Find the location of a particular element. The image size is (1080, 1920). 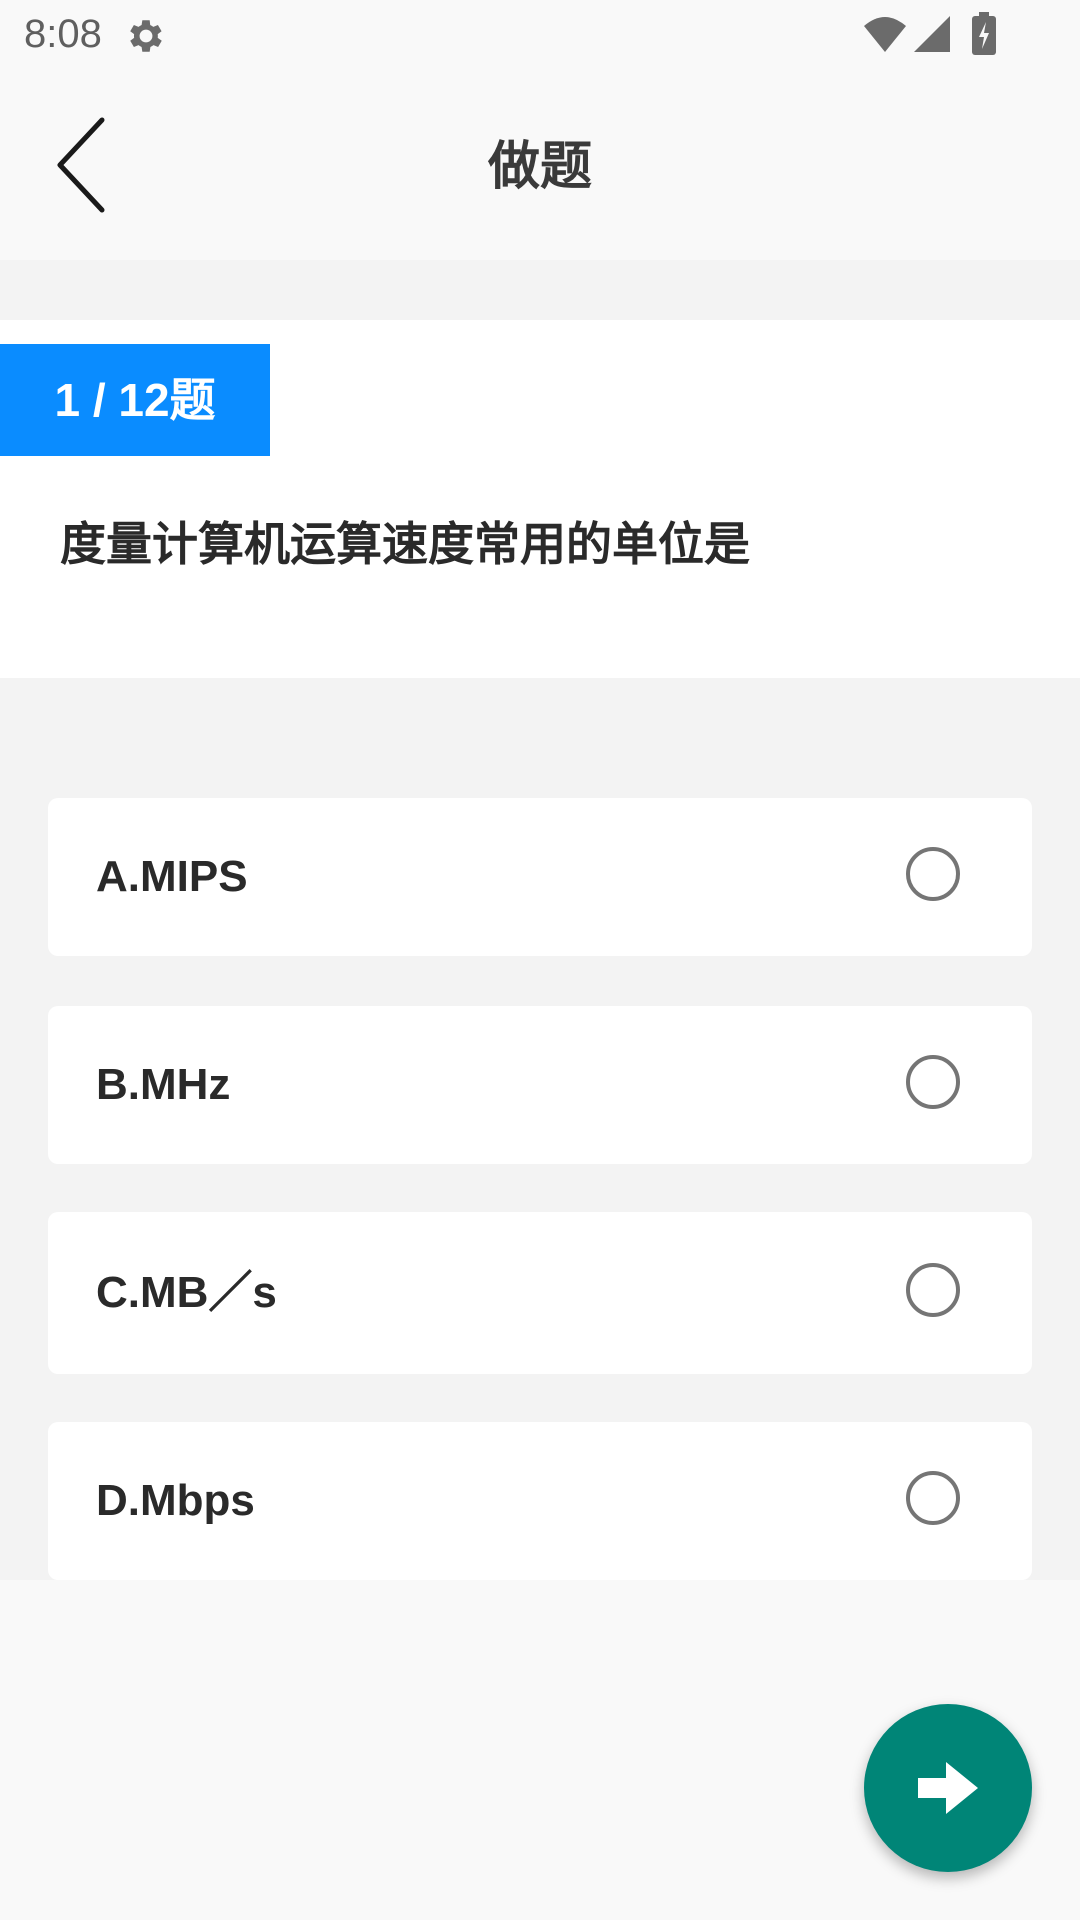

option-d: D.Mbps is located at coordinates (540, 1501).